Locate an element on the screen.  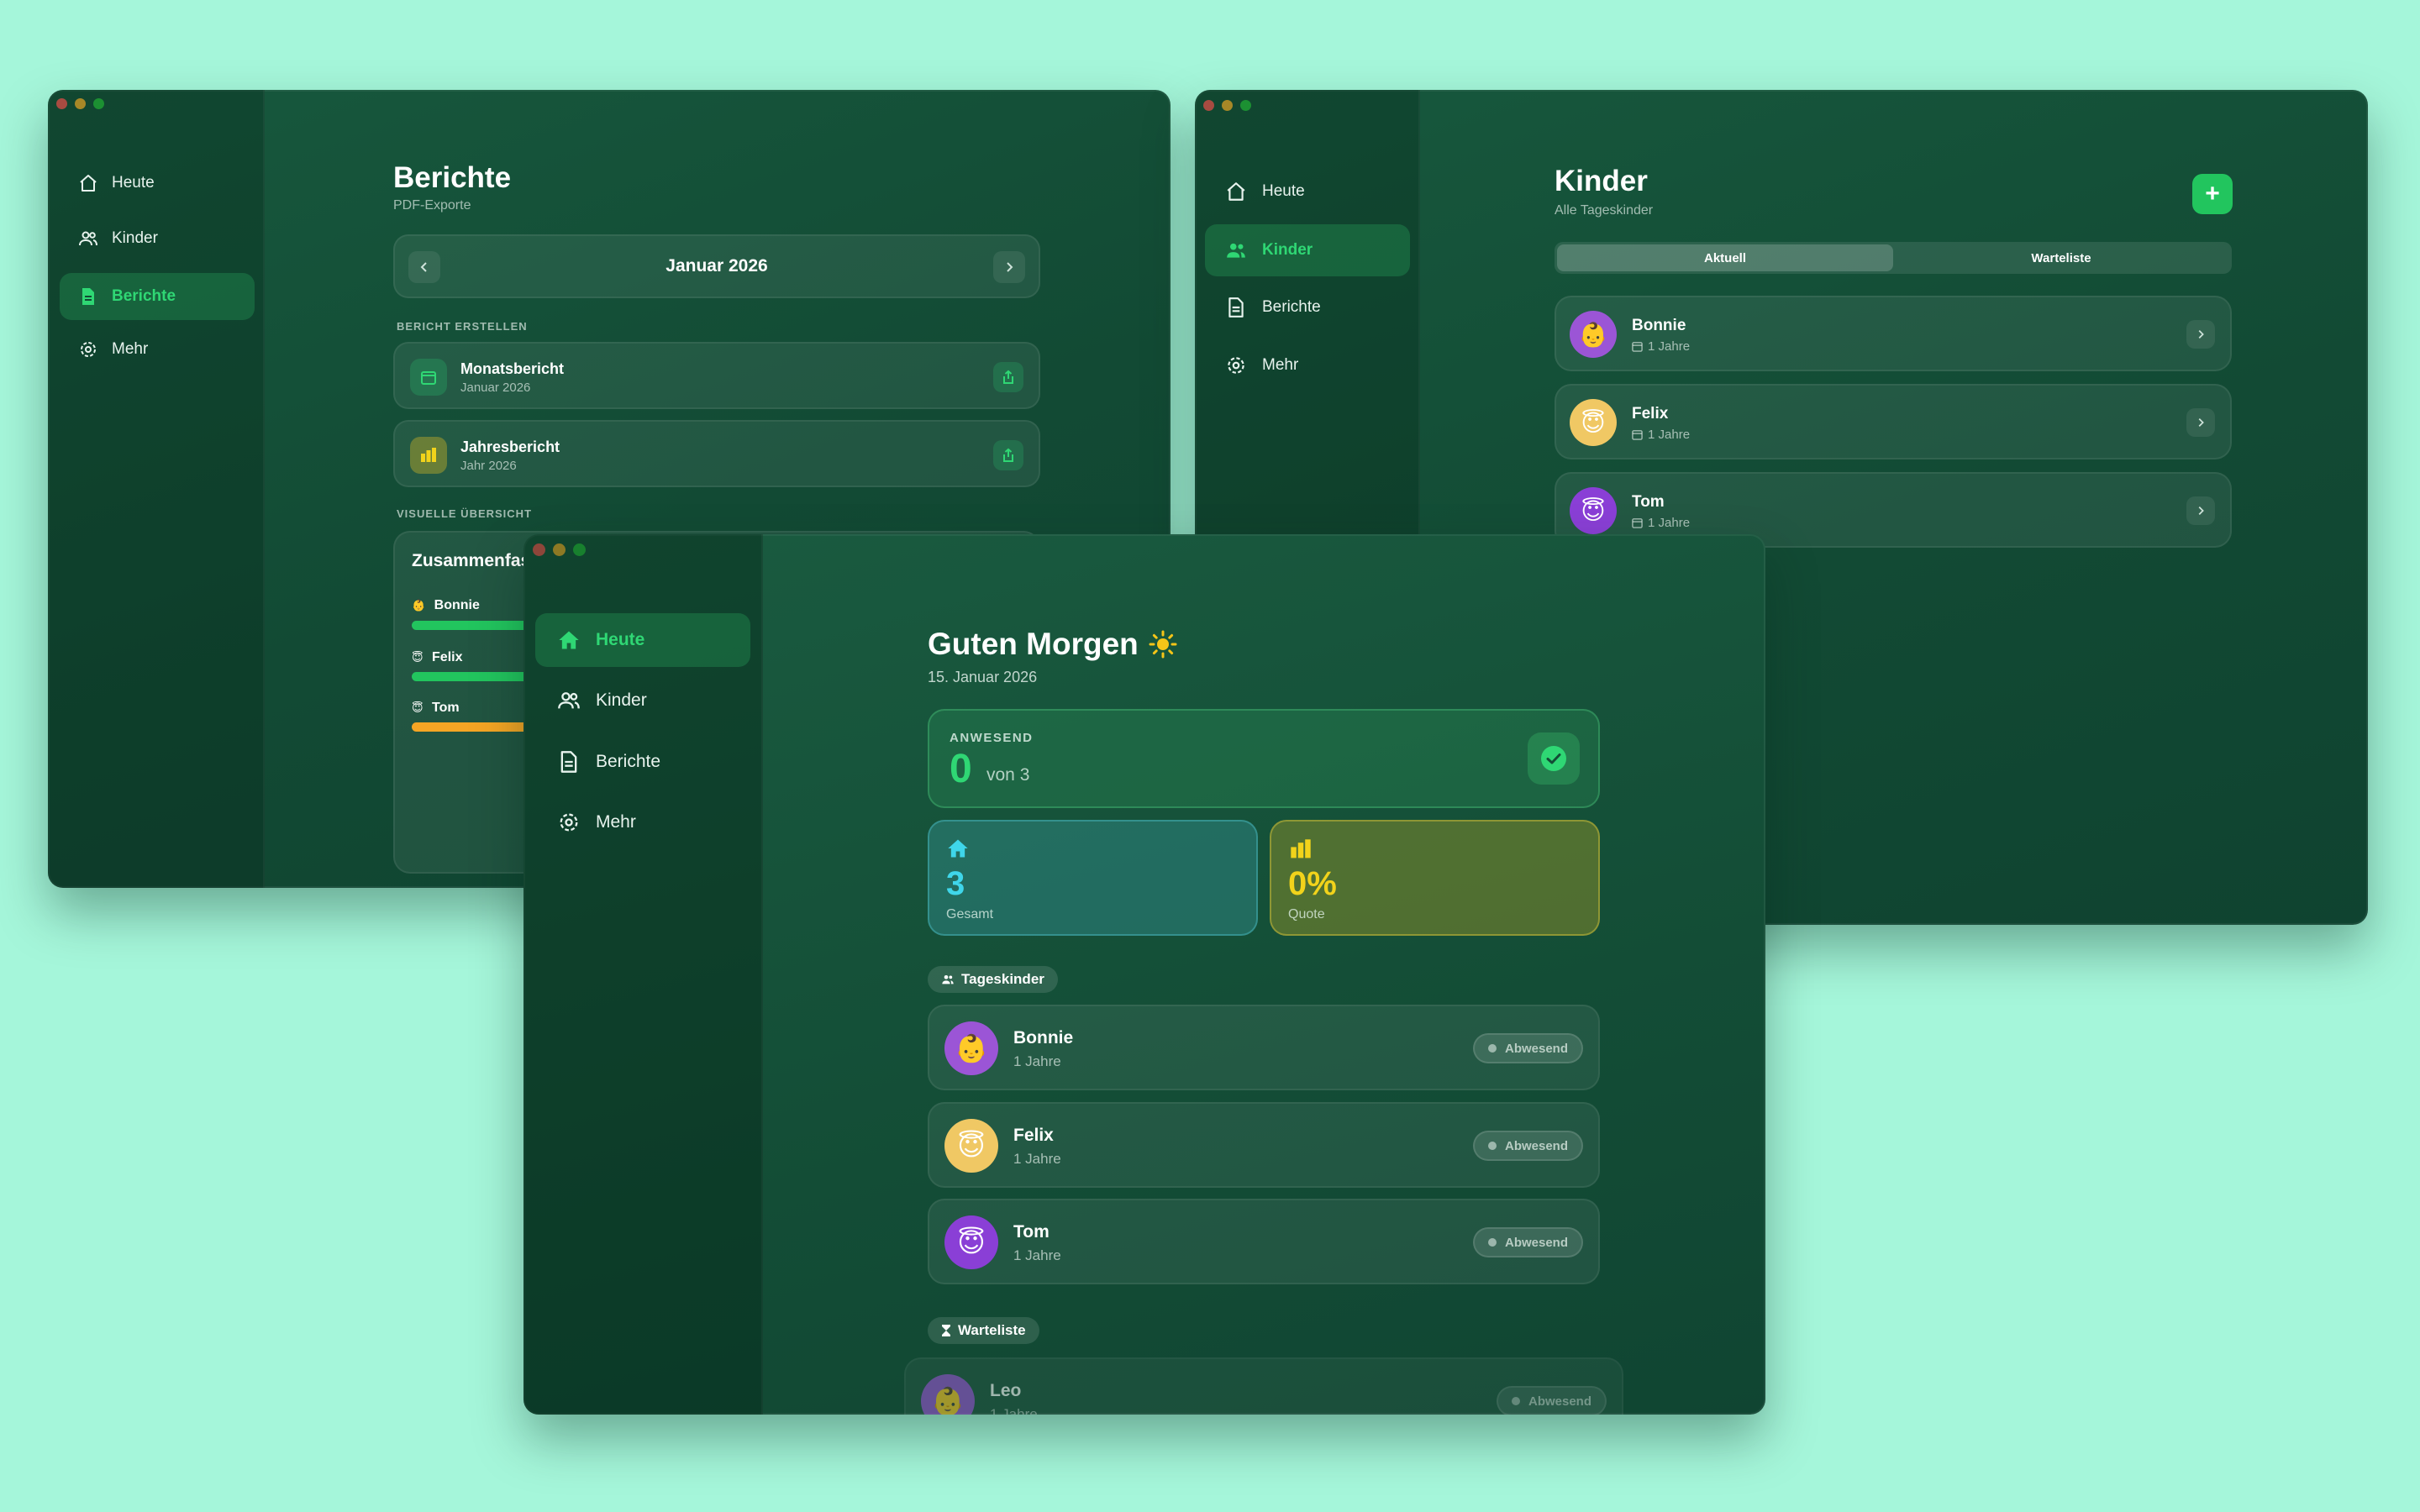
page-title: Guten Morgen is located at coordinates (1052, 644).